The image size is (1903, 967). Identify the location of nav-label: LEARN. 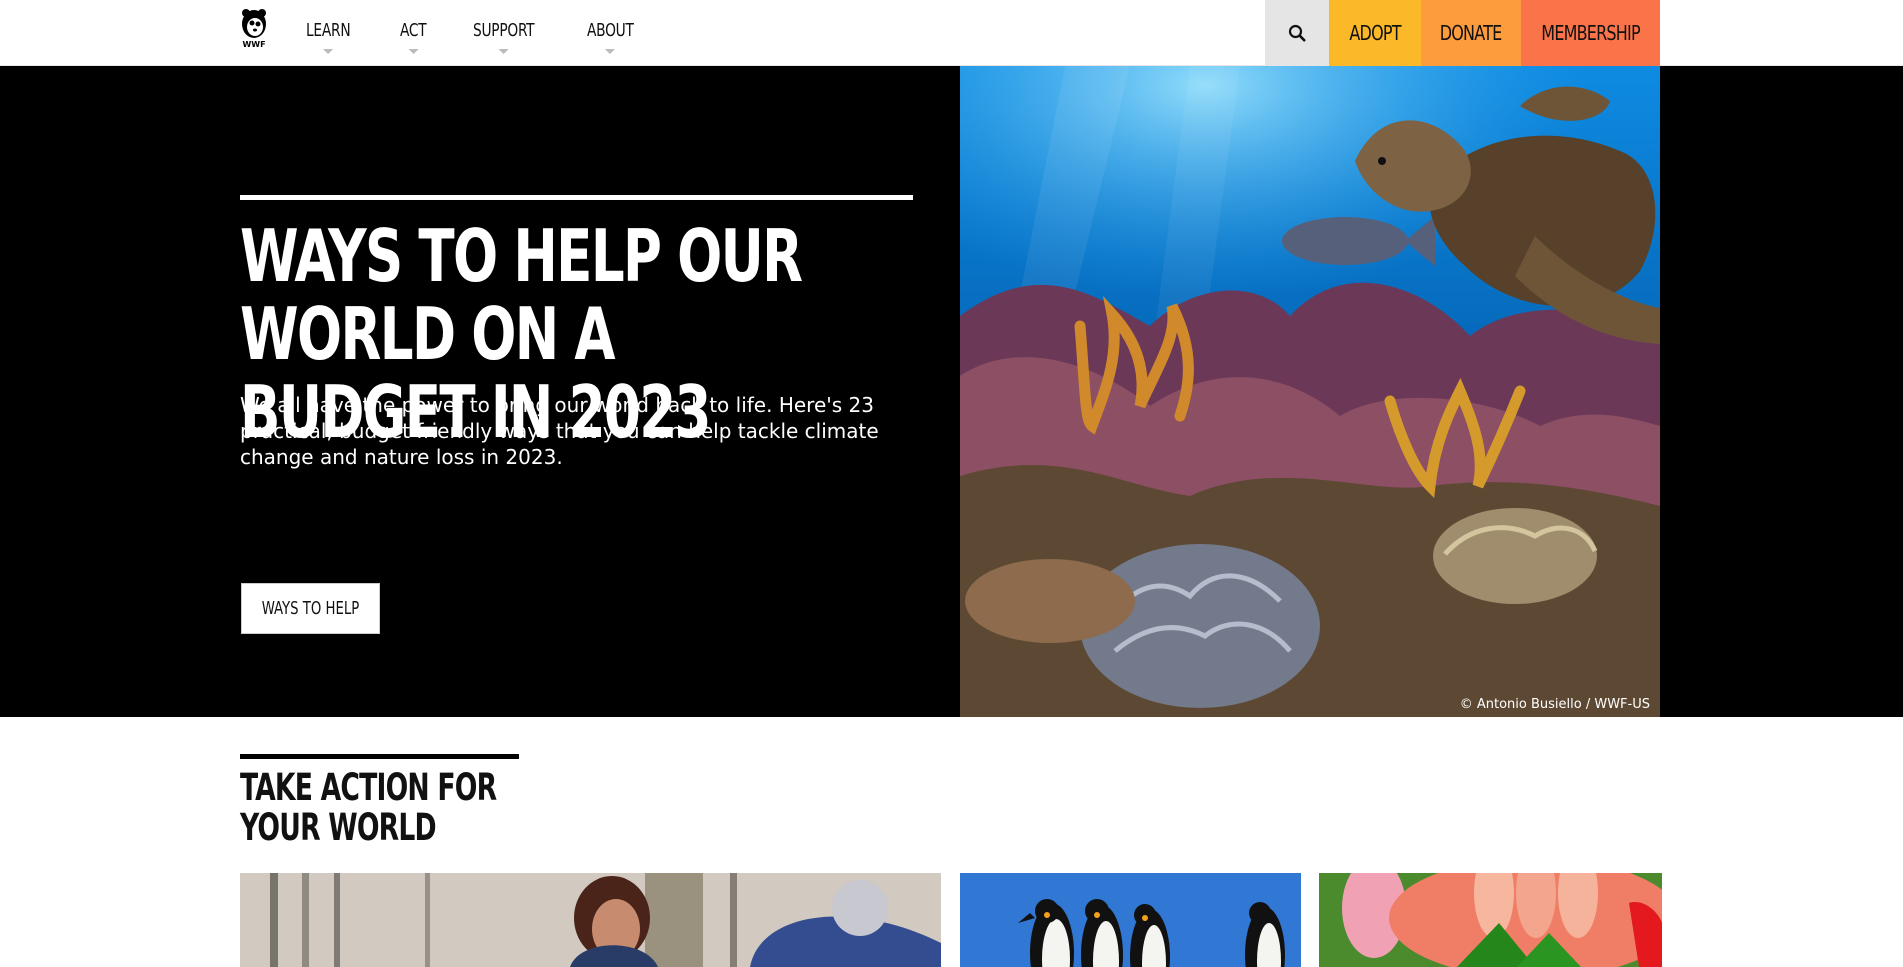
(328, 30).